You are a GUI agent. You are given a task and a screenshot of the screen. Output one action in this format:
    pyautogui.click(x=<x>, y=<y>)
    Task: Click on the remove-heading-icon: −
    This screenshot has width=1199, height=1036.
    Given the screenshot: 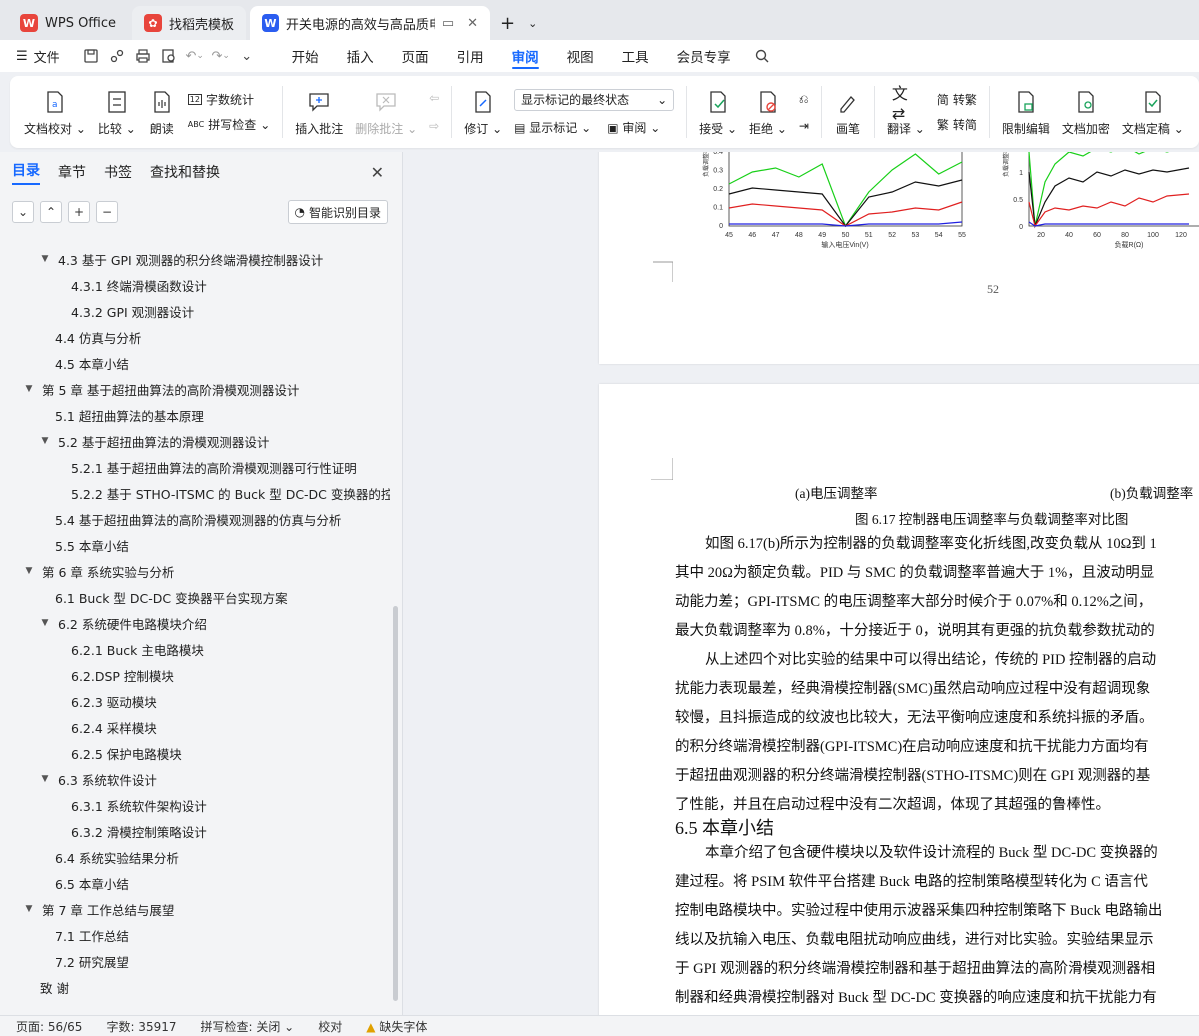 What is the action you would take?
    pyautogui.click(x=107, y=212)
    